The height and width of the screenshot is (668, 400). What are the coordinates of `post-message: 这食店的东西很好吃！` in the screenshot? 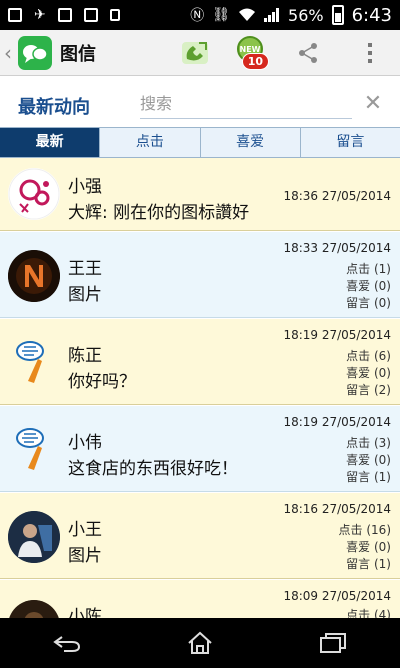 It's located at (153, 469).